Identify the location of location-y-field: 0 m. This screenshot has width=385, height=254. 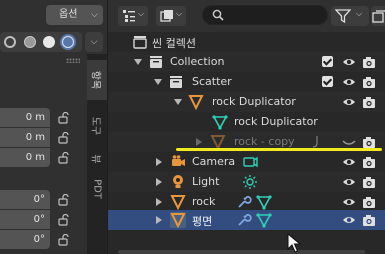
(25, 137).